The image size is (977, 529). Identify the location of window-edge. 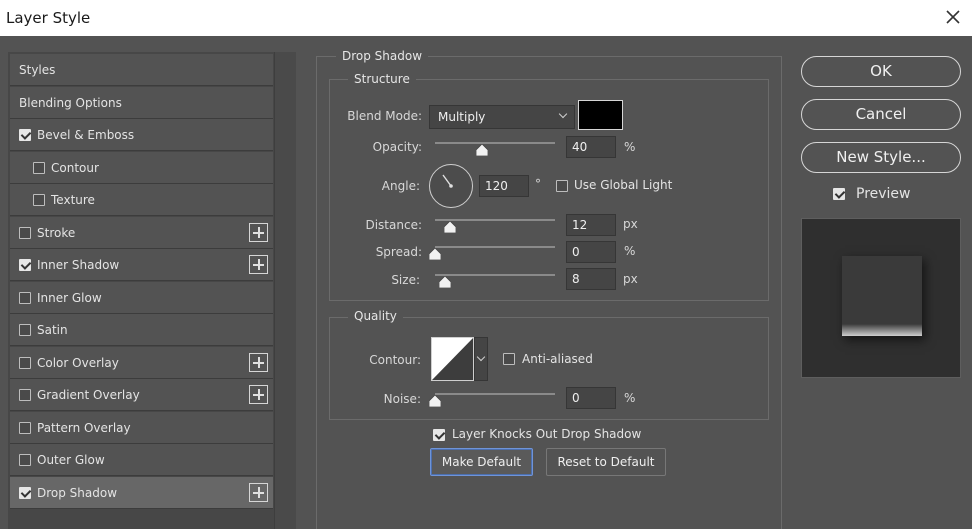
(974, 282).